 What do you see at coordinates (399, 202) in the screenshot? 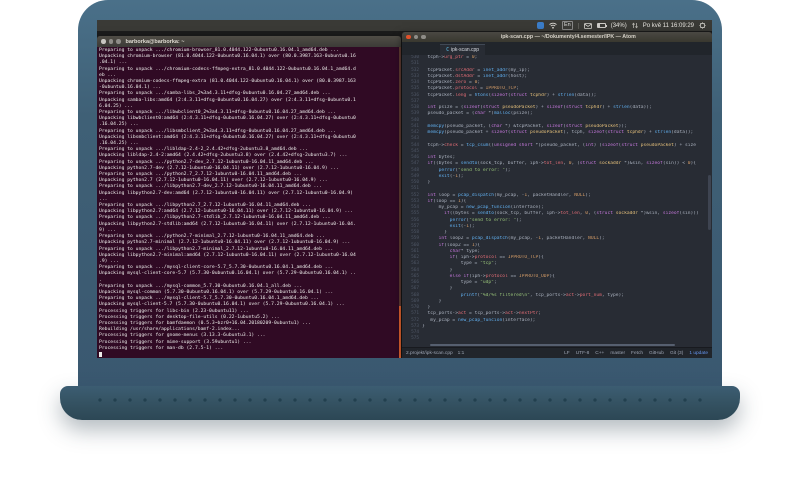
I see `terminal-scrollbar` at bounding box center [399, 202].